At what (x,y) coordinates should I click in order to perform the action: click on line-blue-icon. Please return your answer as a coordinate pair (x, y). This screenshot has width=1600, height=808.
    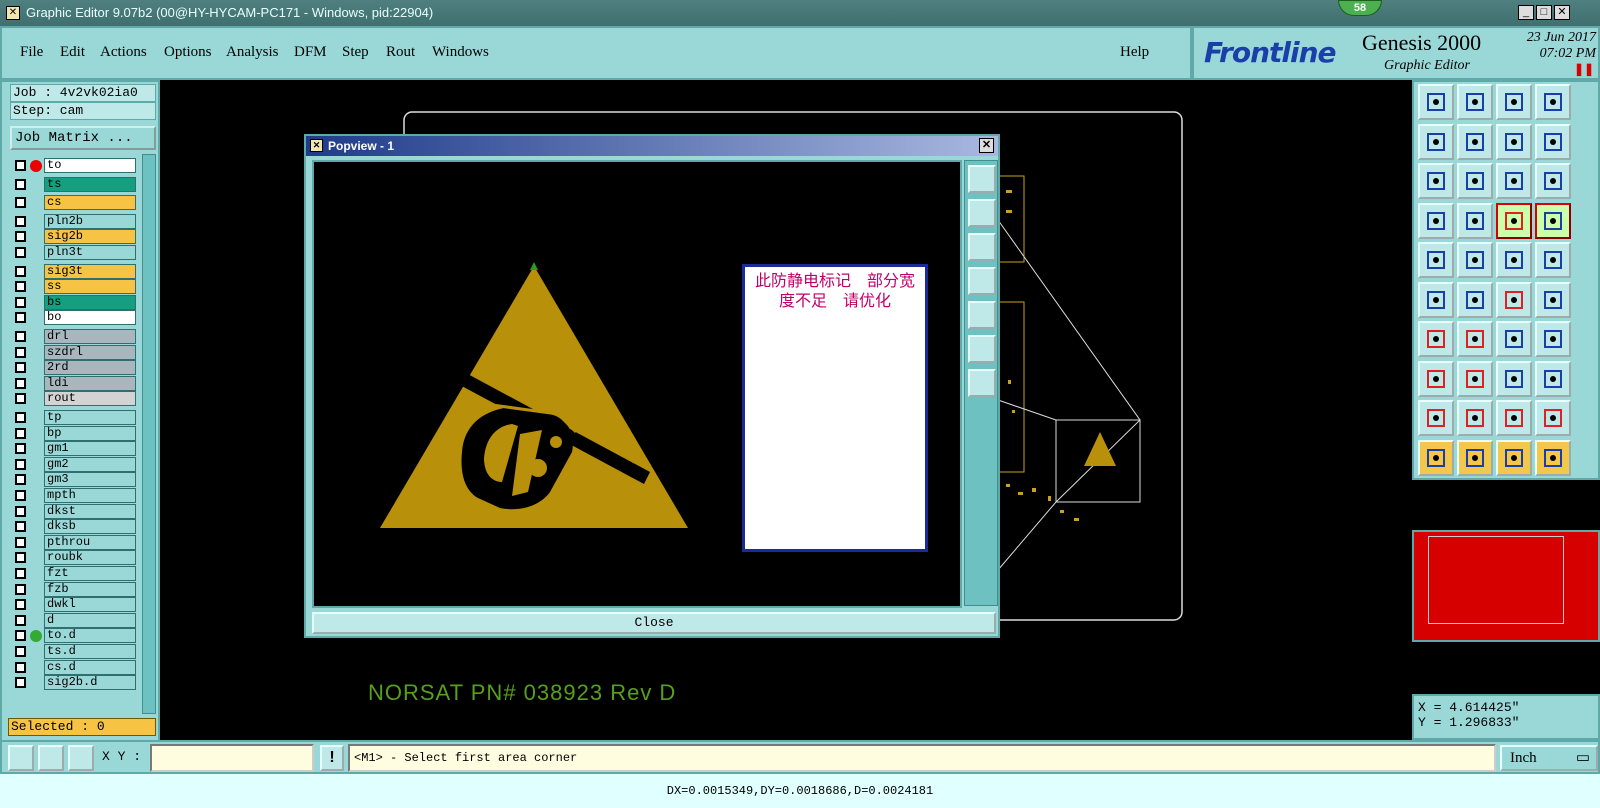
    Looking at the image, I should click on (1475, 339).